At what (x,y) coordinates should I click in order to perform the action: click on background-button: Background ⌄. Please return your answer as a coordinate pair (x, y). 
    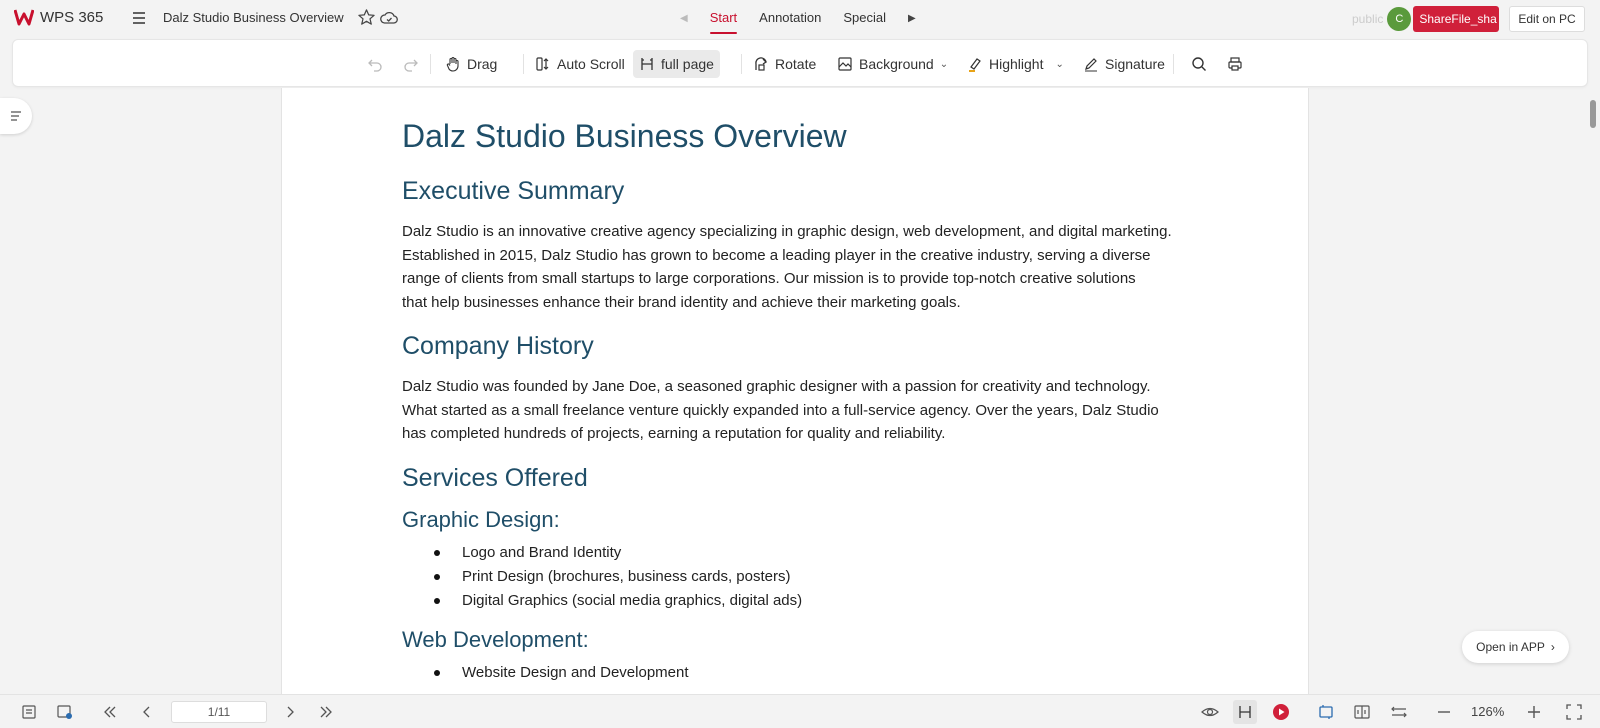
    Looking at the image, I should click on (892, 64).